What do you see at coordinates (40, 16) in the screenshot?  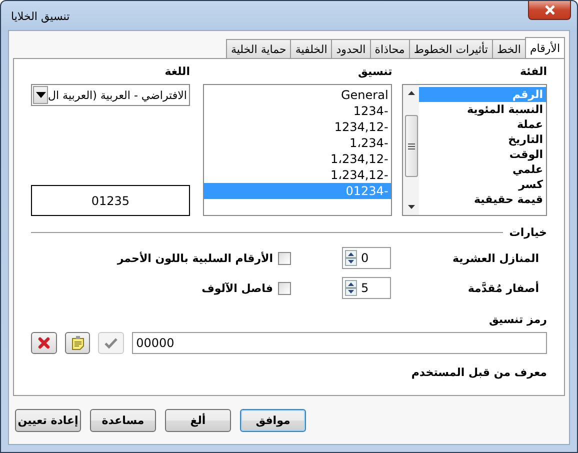 I see `window-title: تنسيق الخلايا` at bounding box center [40, 16].